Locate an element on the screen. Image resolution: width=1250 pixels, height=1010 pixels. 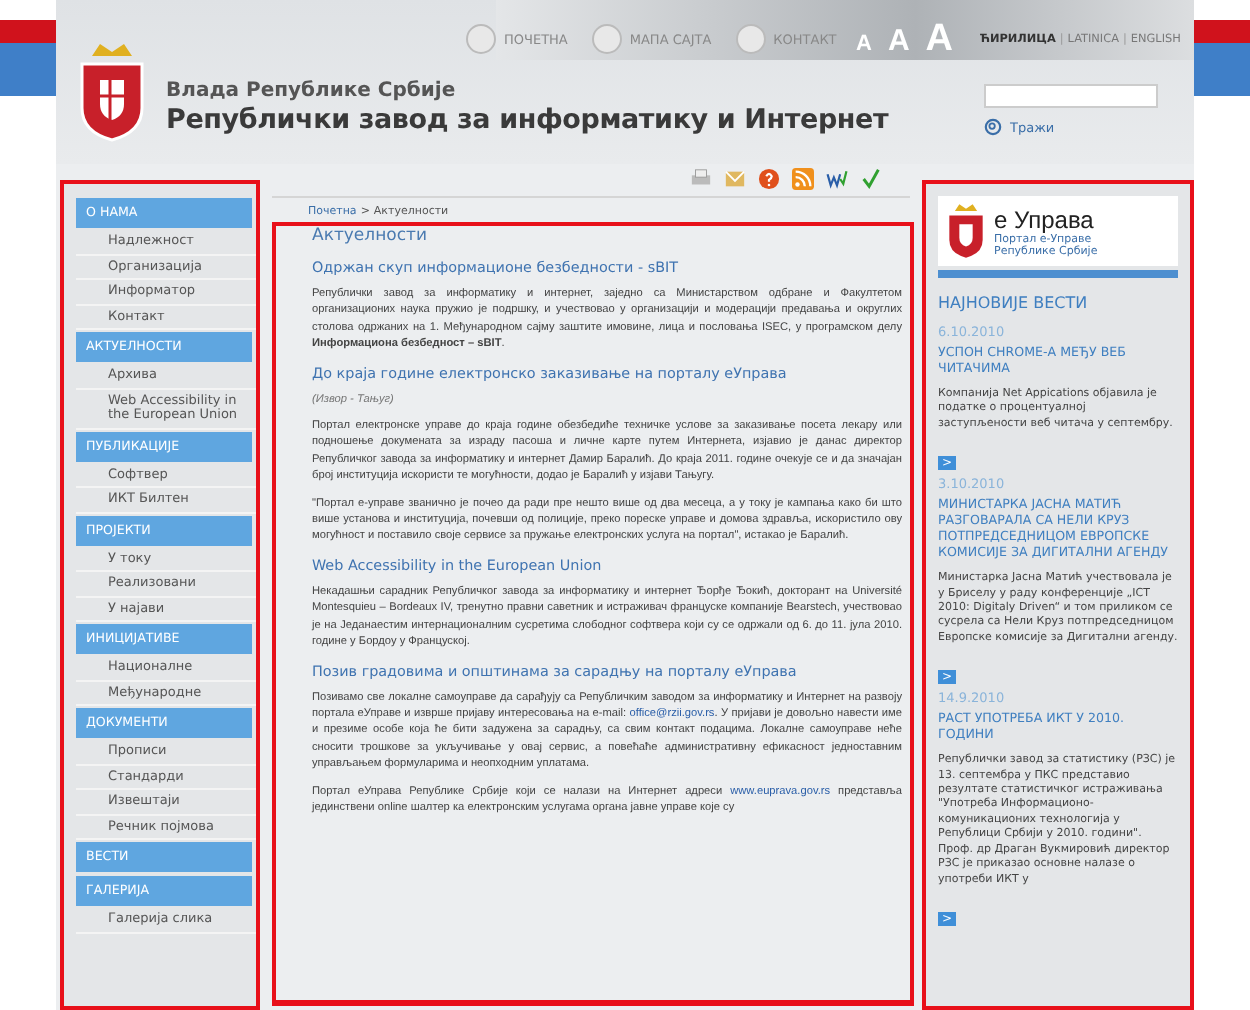
page-title: Актуелности is located at coordinates (370, 236).